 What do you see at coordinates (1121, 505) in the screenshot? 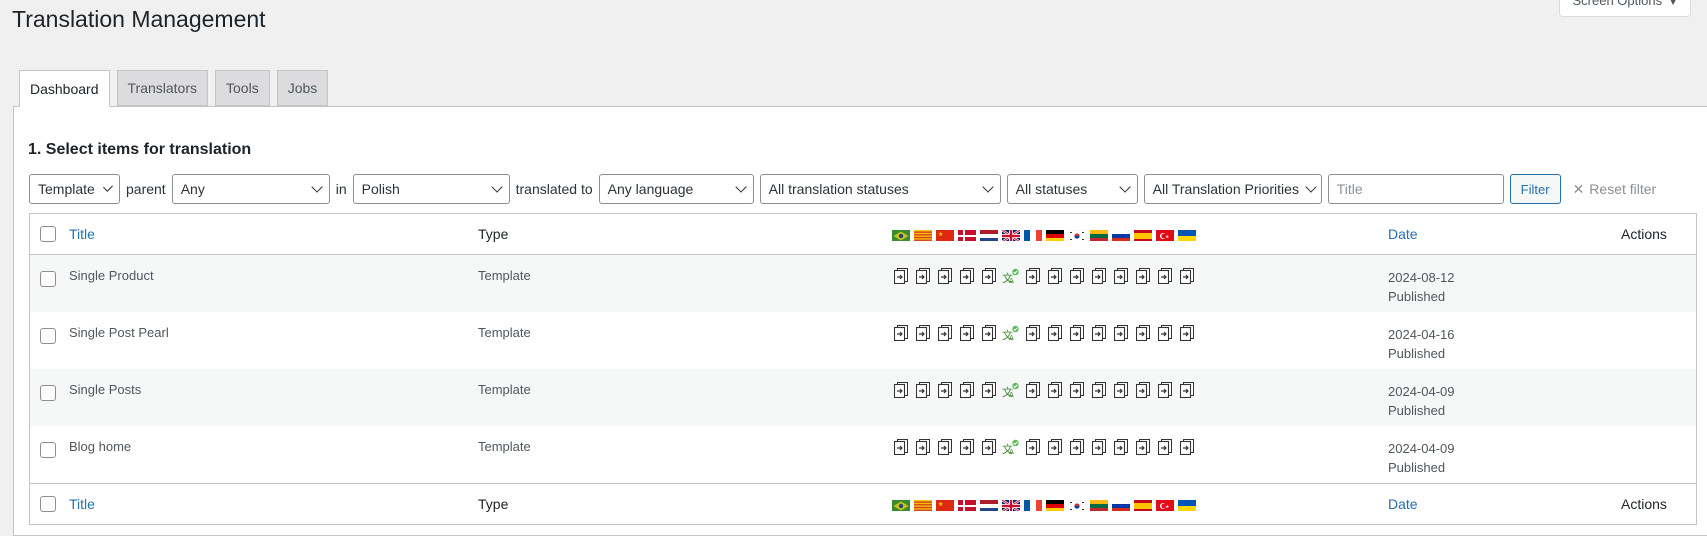
I see `flag-russia-icon` at bounding box center [1121, 505].